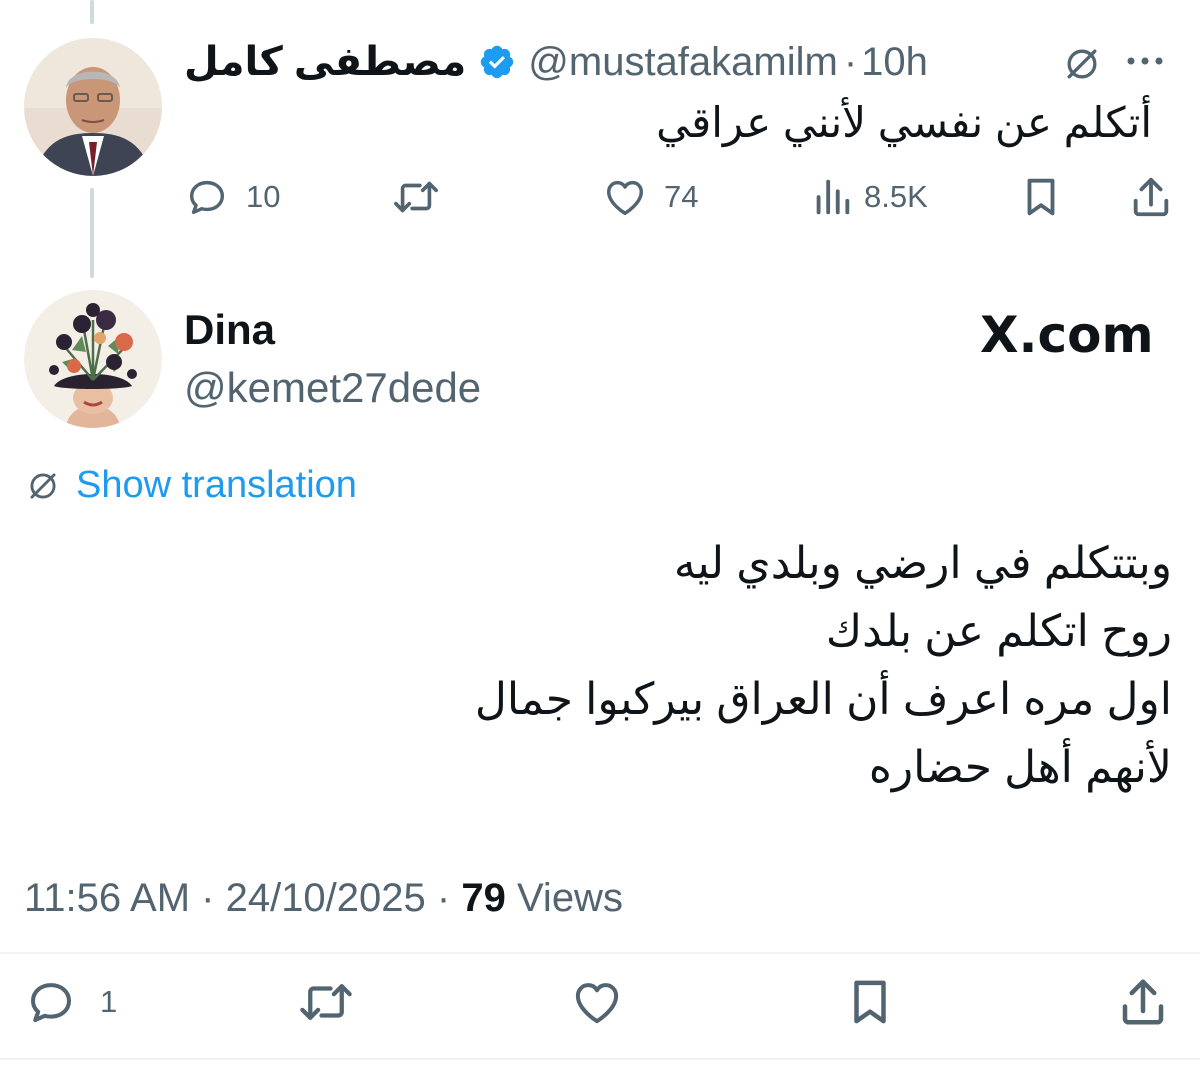 The height and width of the screenshot is (1069, 1200). I want to click on bottom-divider, so click(600, 1059).